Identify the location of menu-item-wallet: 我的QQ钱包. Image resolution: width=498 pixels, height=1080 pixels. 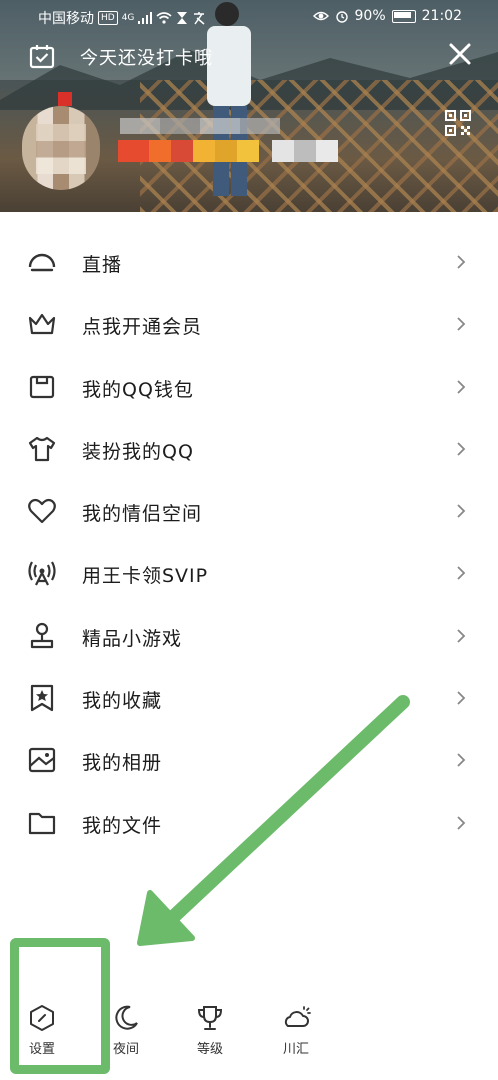
(249, 387).